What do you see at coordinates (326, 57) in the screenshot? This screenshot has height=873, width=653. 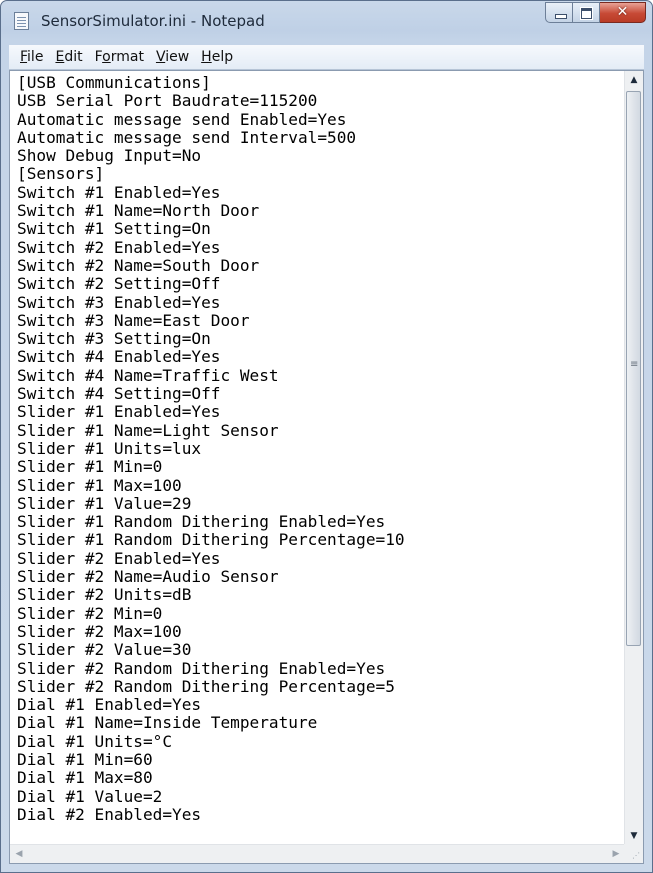 I see `menu-bar: File Edit Format View Help` at bounding box center [326, 57].